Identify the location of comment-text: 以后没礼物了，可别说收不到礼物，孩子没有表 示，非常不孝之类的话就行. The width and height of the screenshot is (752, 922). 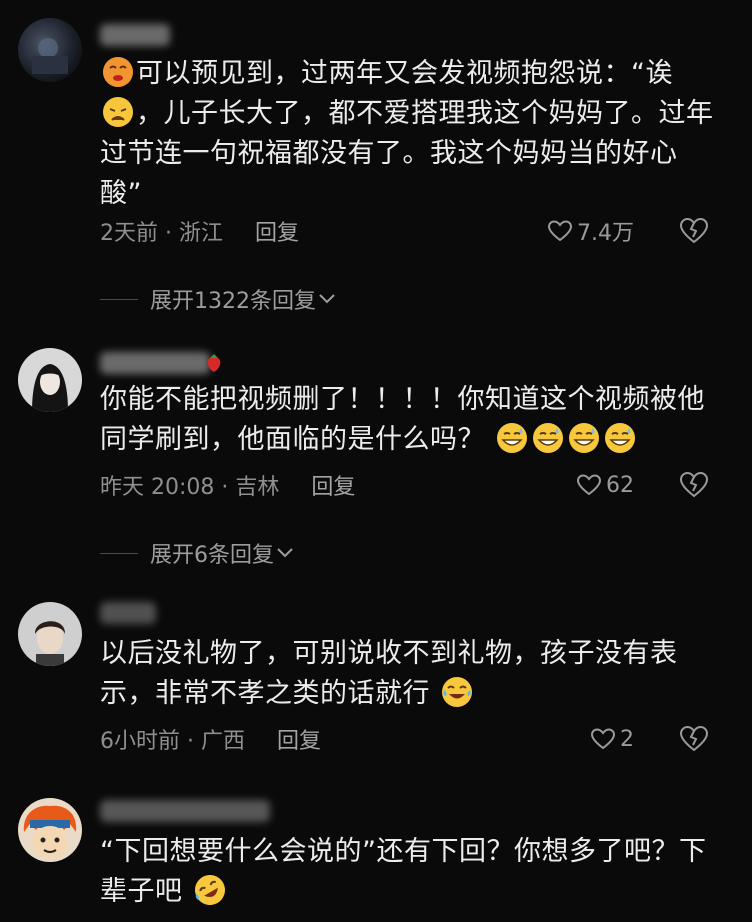
(389, 673).